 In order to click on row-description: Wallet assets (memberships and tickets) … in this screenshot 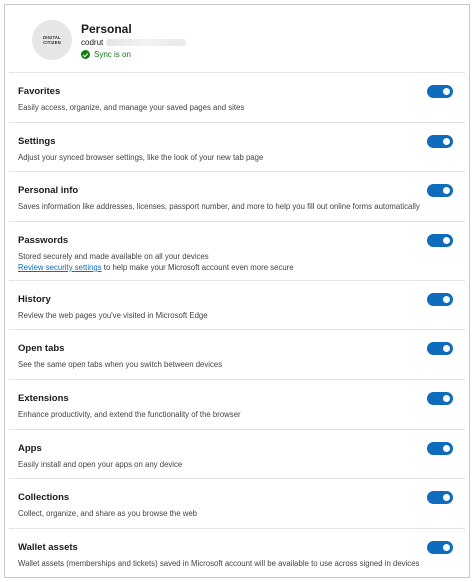, I will do `click(219, 563)`.